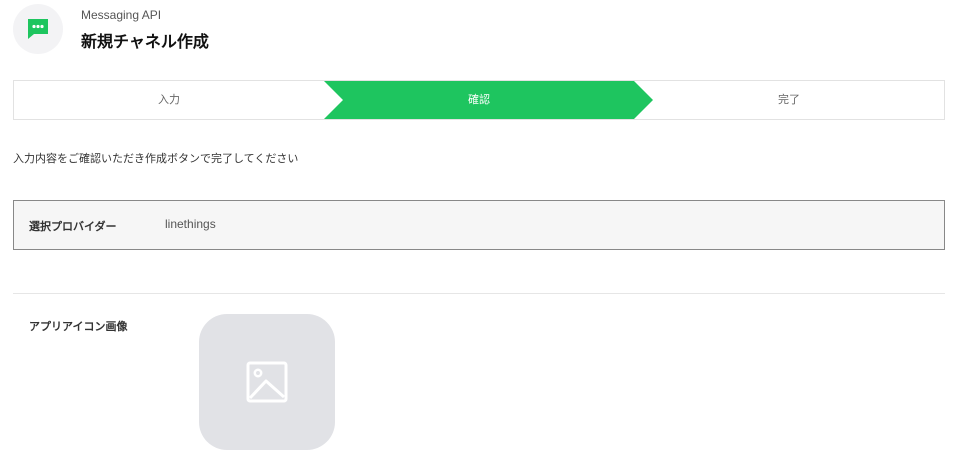 Image resolution: width=960 pixels, height=461 pixels. I want to click on page-header: Messaging API 新規チャネル作成, so click(480, 32).